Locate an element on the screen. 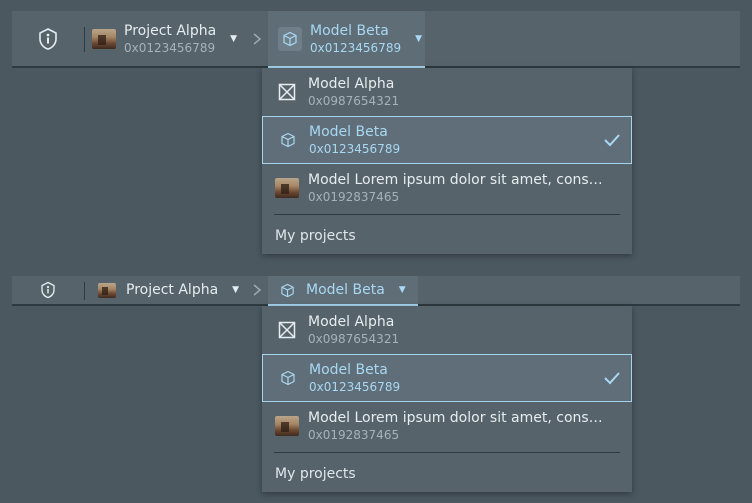 The width and height of the screenshot is (752, 503). model-selector: Model Beta 0x0123456789 ▼ is located at coordinates (346, 39).